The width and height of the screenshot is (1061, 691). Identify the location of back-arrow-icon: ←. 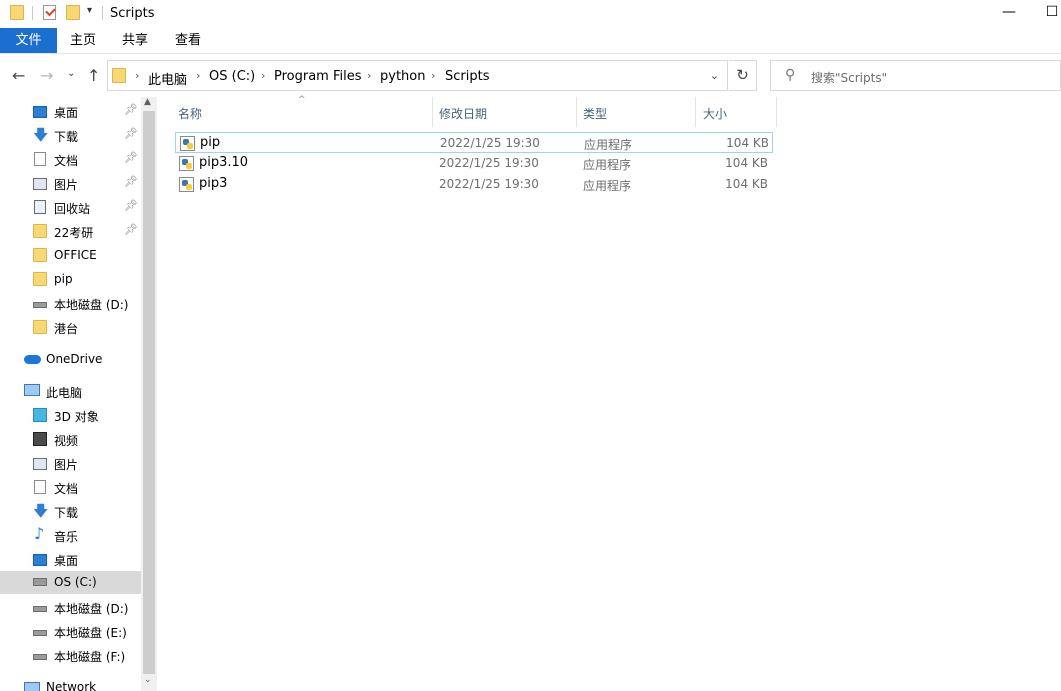
(18, 75).